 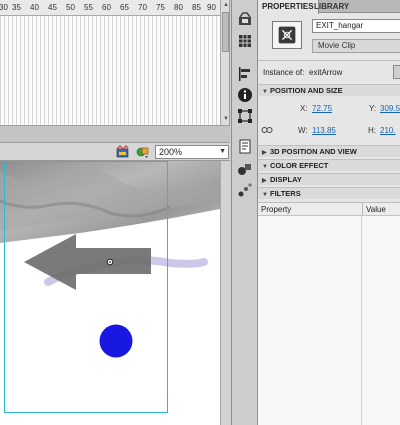 I want to click on timeline-frame-ruler: 30 35 40 45 50 55 60 65 70 75 80 85 90, so click(x=110, y=8).